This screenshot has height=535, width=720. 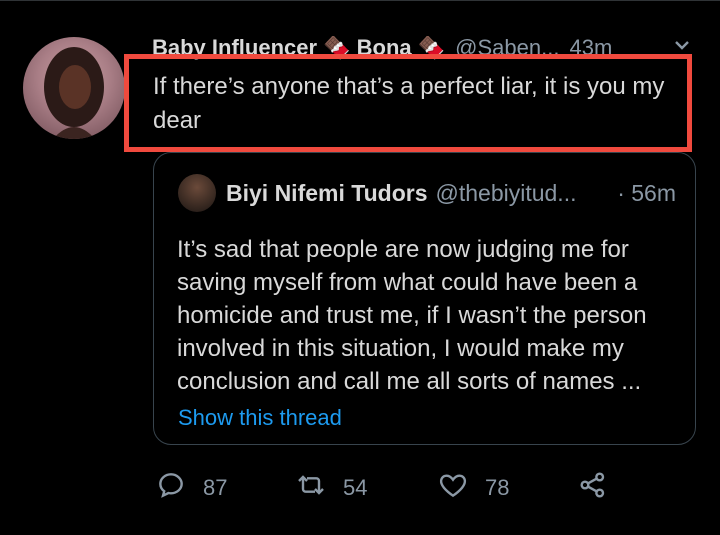 I want to click on avatar-photo, so click(x=74, y=93).